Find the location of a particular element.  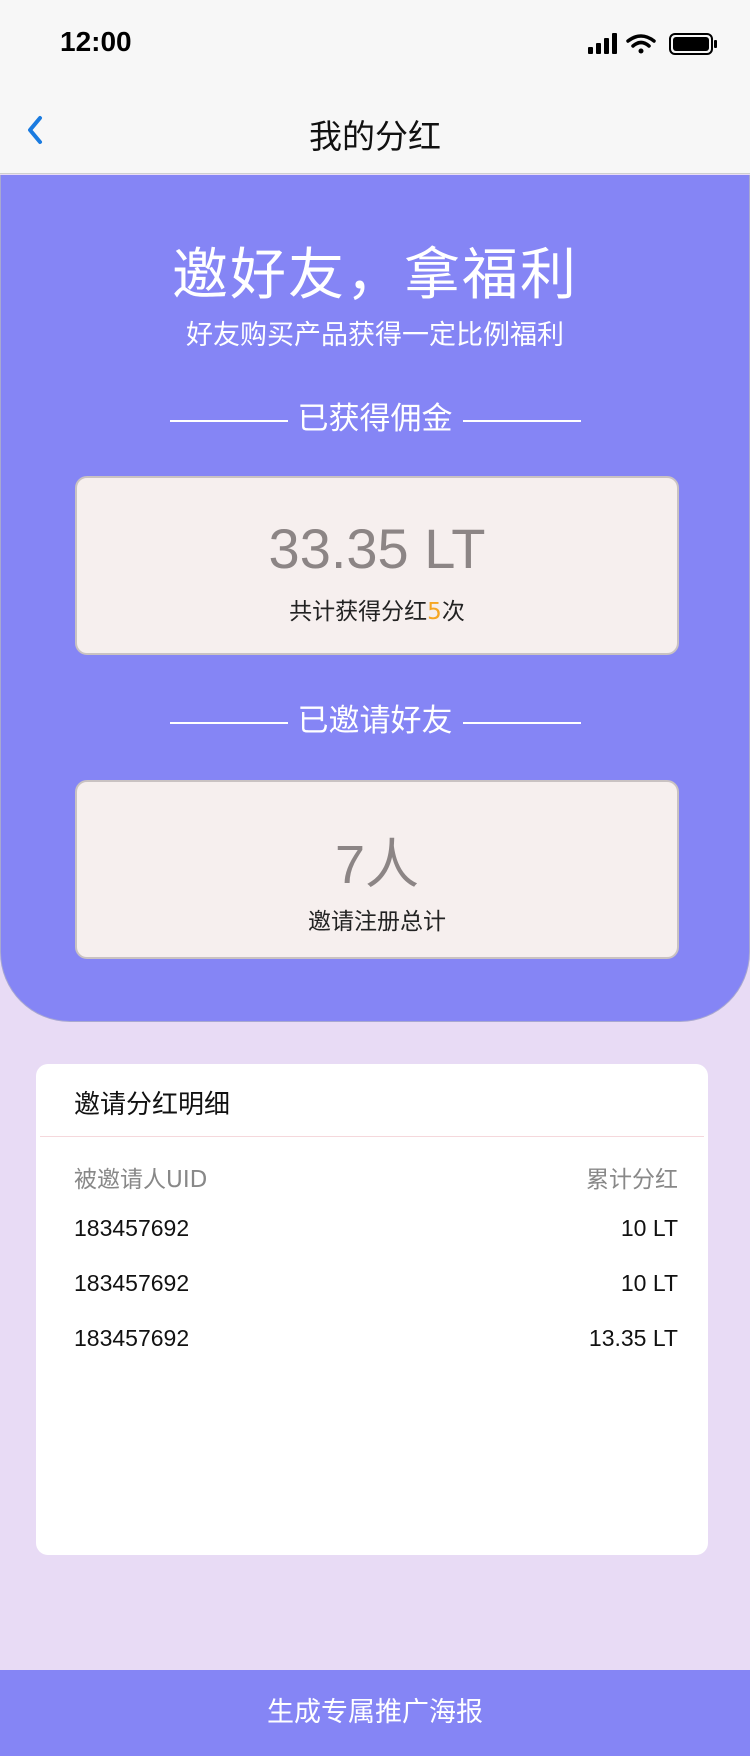

status-time: 12:00 is located at coordinates (96, 41).